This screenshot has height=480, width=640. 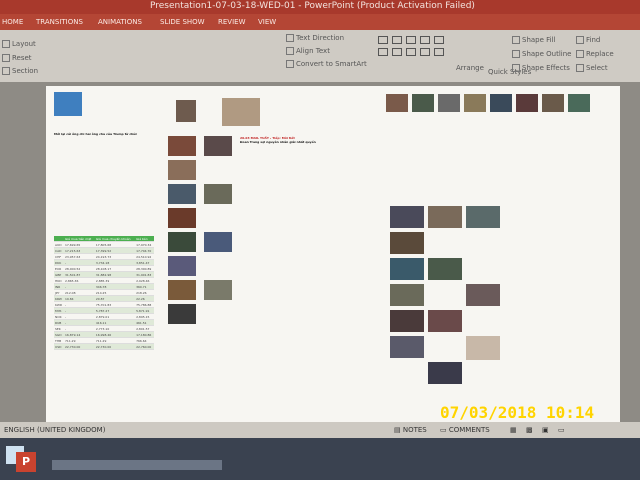 I want to click on tab-slide-show: SLIDE SHOW, so click(x=182, y=22).